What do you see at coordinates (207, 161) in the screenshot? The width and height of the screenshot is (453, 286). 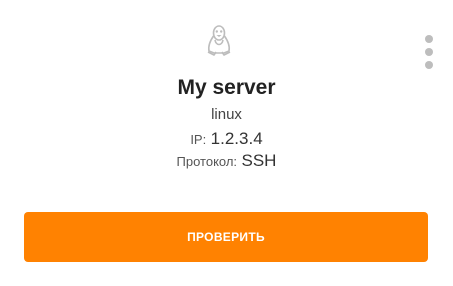 I see `protocol-label: Протокол:` at bounding box center [207, 161].